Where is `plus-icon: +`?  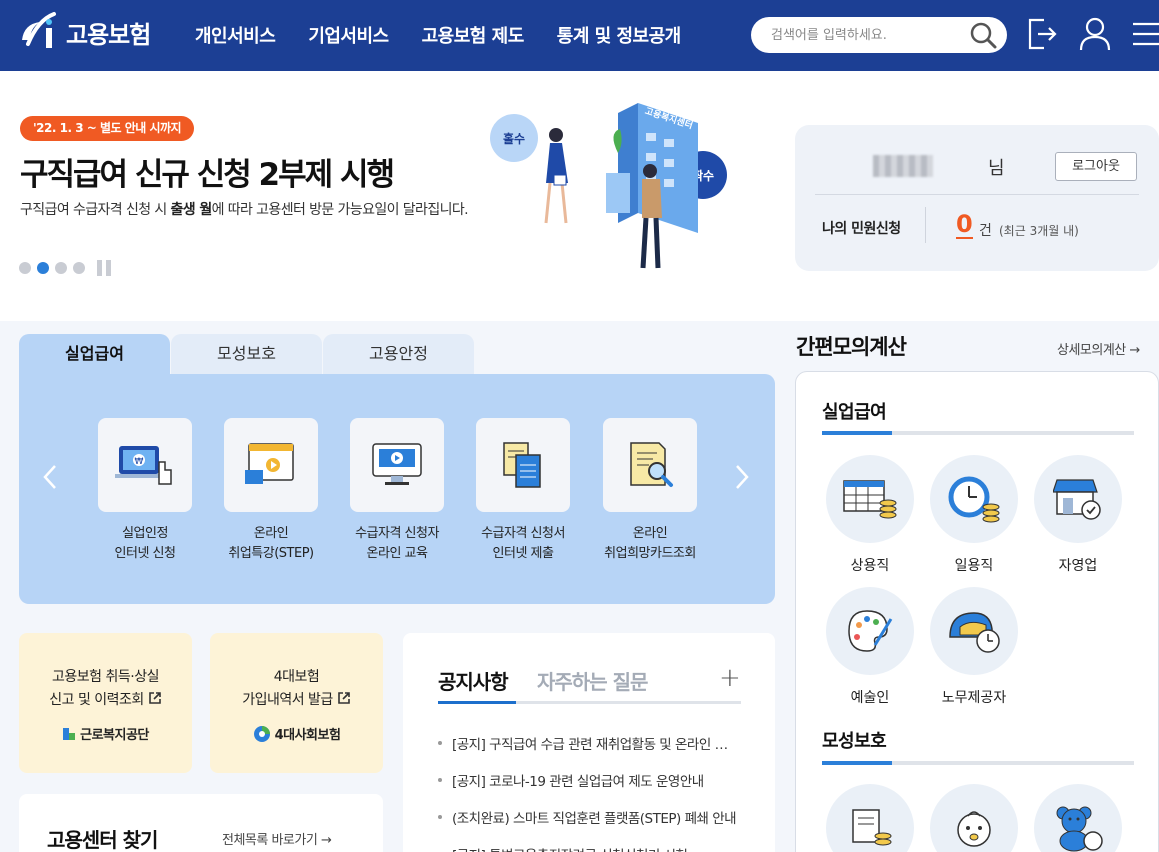
plus-icon: + is located at coordinates (730, 678).